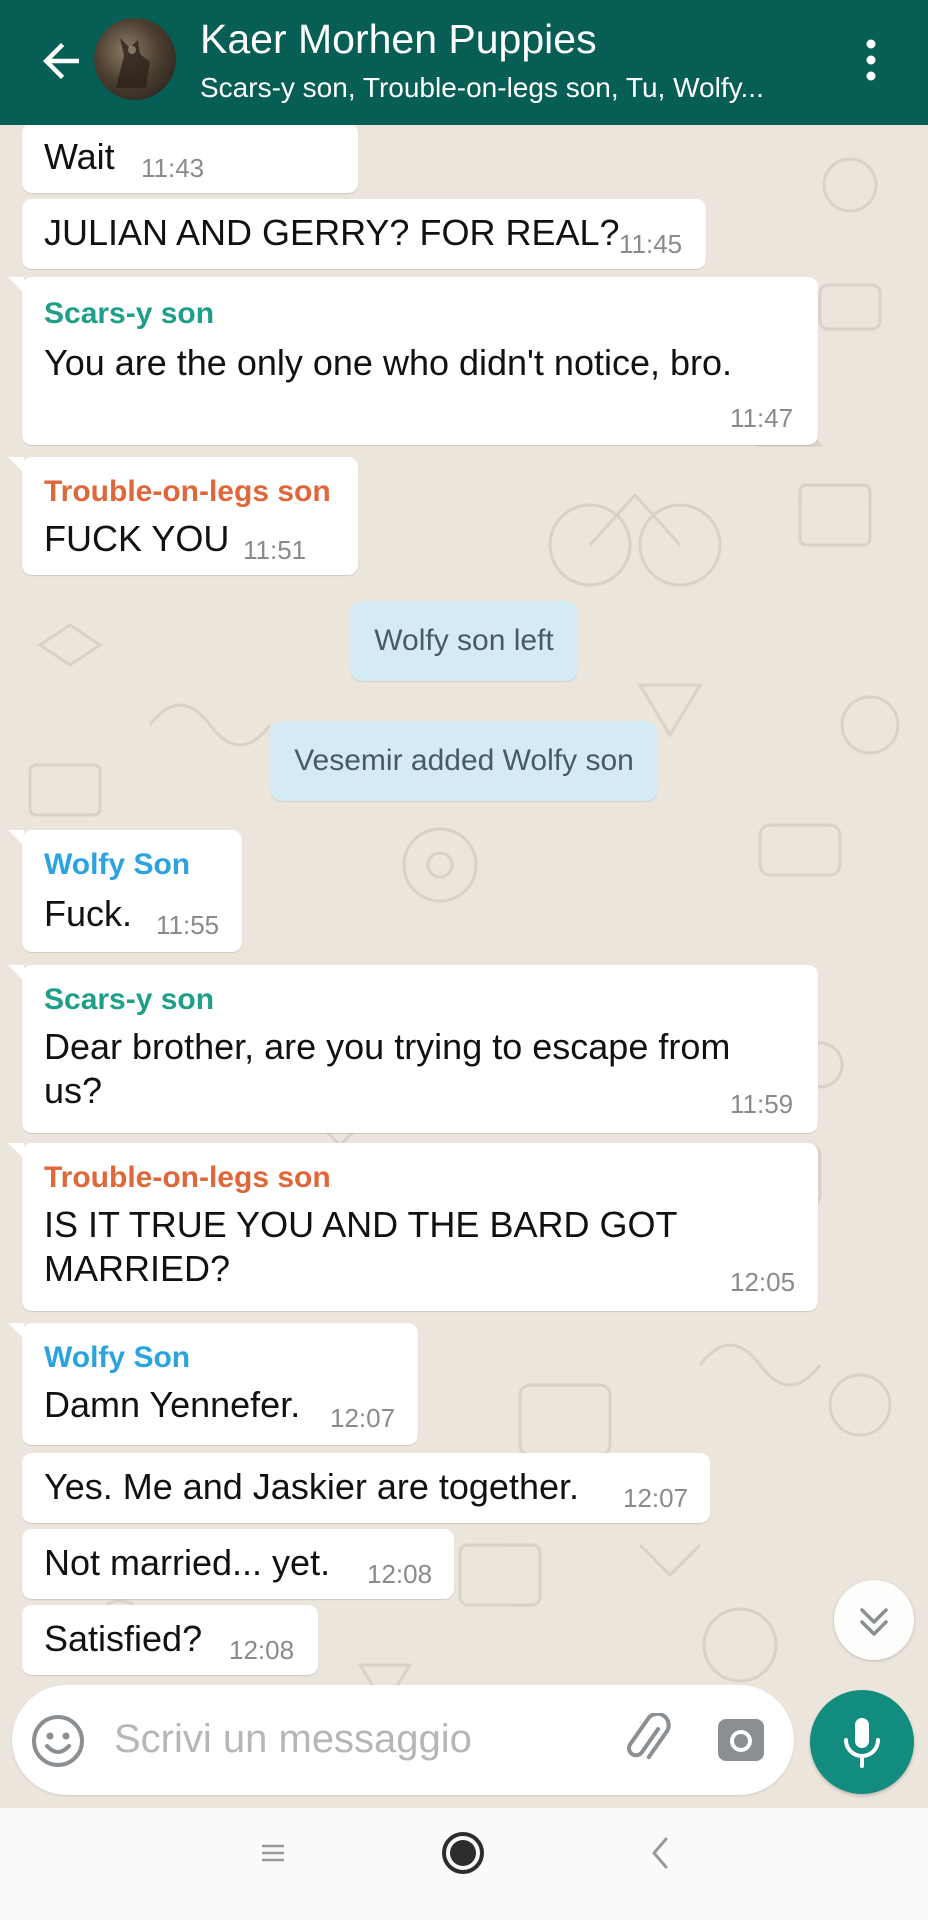  I want to click on message-time: 12:05, so click(763, 1282).